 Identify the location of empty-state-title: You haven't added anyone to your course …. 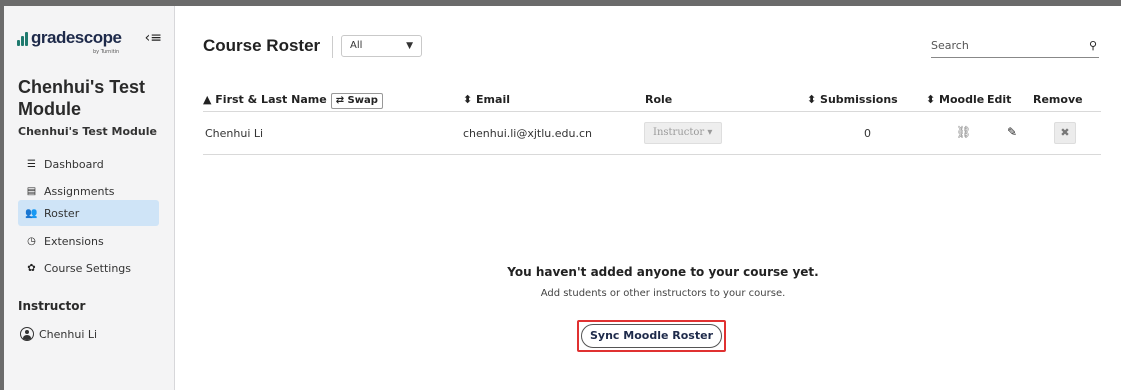
(663, 272).